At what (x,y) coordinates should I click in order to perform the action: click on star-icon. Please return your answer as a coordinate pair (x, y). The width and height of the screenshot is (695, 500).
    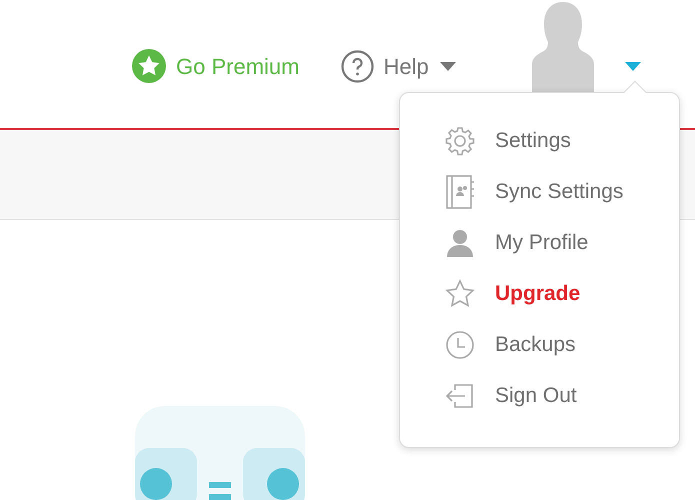
    Looking at the image, I should click on (460, 293).